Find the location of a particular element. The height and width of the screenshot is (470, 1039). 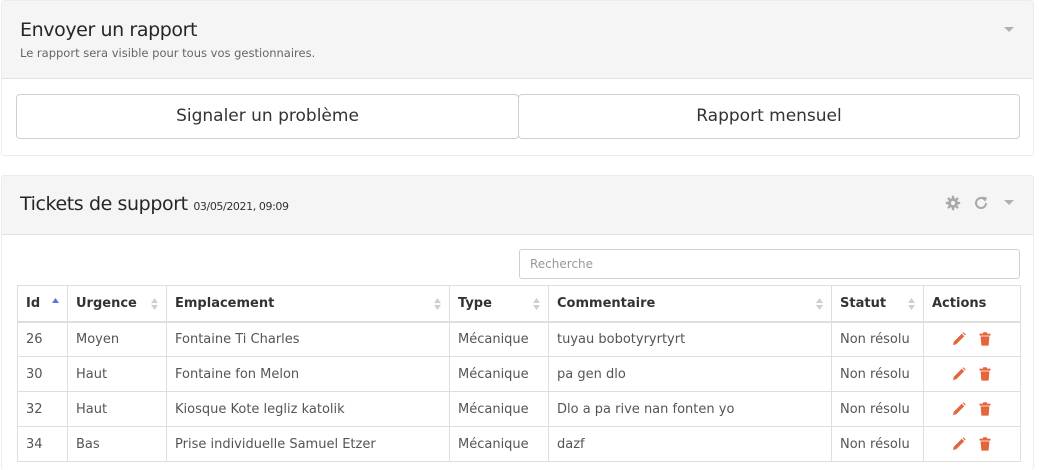

cell-urgence: Bas is located at coordinates (117, 444).